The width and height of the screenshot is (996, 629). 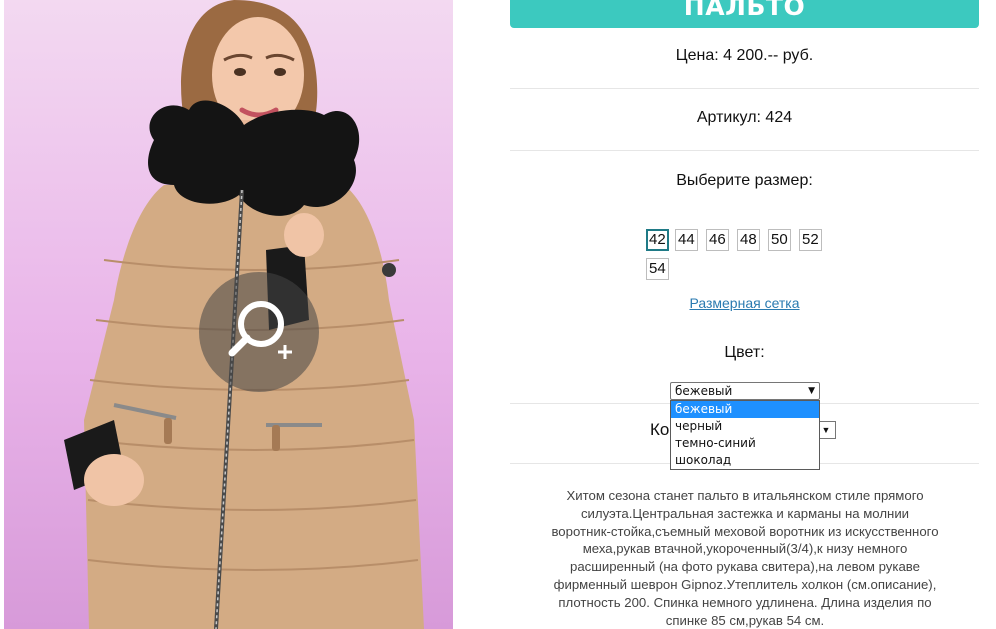 I want to click on color-option-chocolate: шоколад, so click(x=745, y=460).